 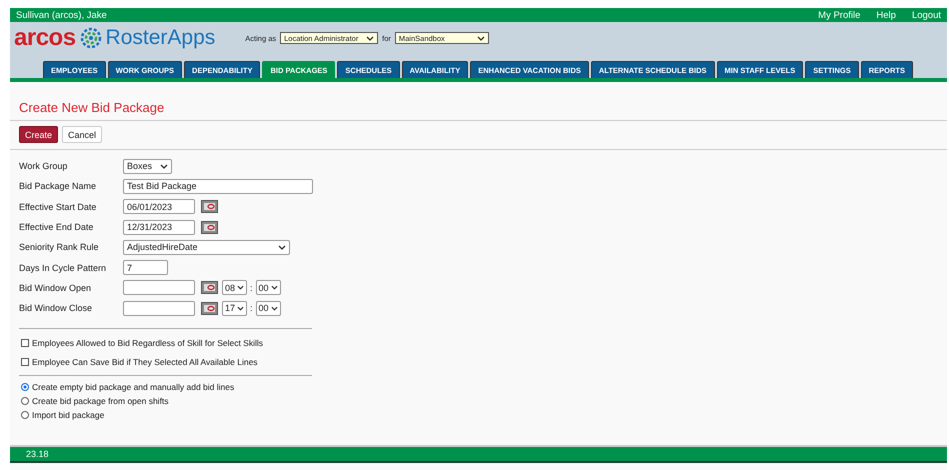 What do you see at coordinates (92, 107) in the screenshot?
I see `page-title: Create New Bid Package` at bounding box center [92, 107].